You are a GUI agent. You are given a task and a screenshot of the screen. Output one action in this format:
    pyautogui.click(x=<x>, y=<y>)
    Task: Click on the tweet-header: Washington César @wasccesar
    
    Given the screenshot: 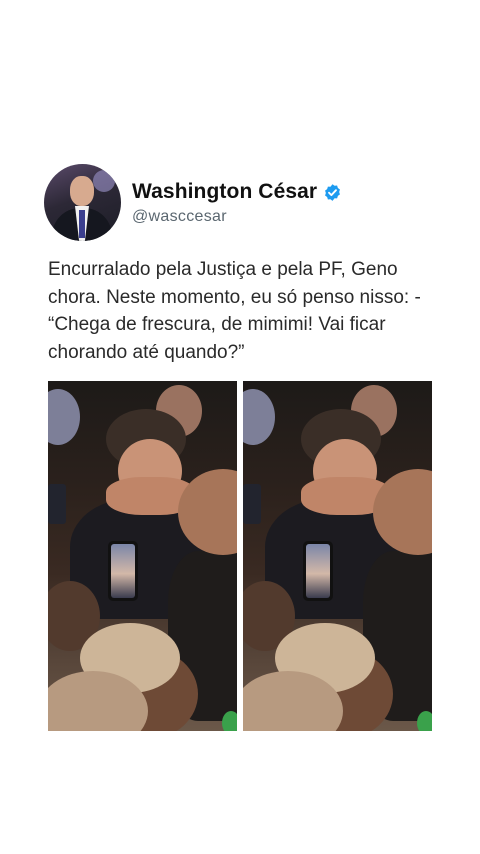 What is the action you would take?
    pyautogui.click(x=244, y=204)
    